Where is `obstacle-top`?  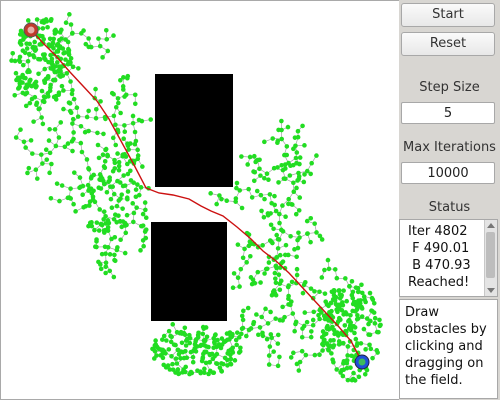 obstacle-top is located at coordinates (194, 130).